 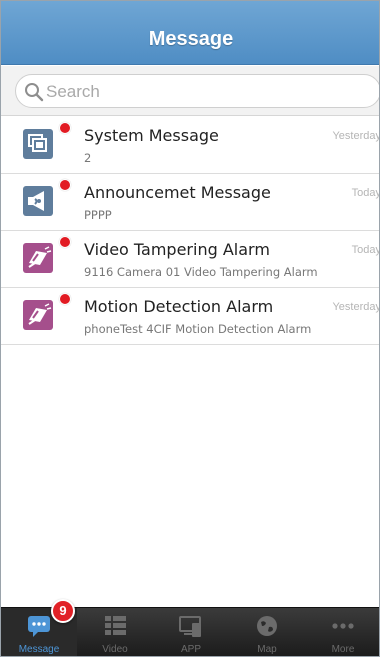 I want to click on search-icon, so click(x=34, y=92).